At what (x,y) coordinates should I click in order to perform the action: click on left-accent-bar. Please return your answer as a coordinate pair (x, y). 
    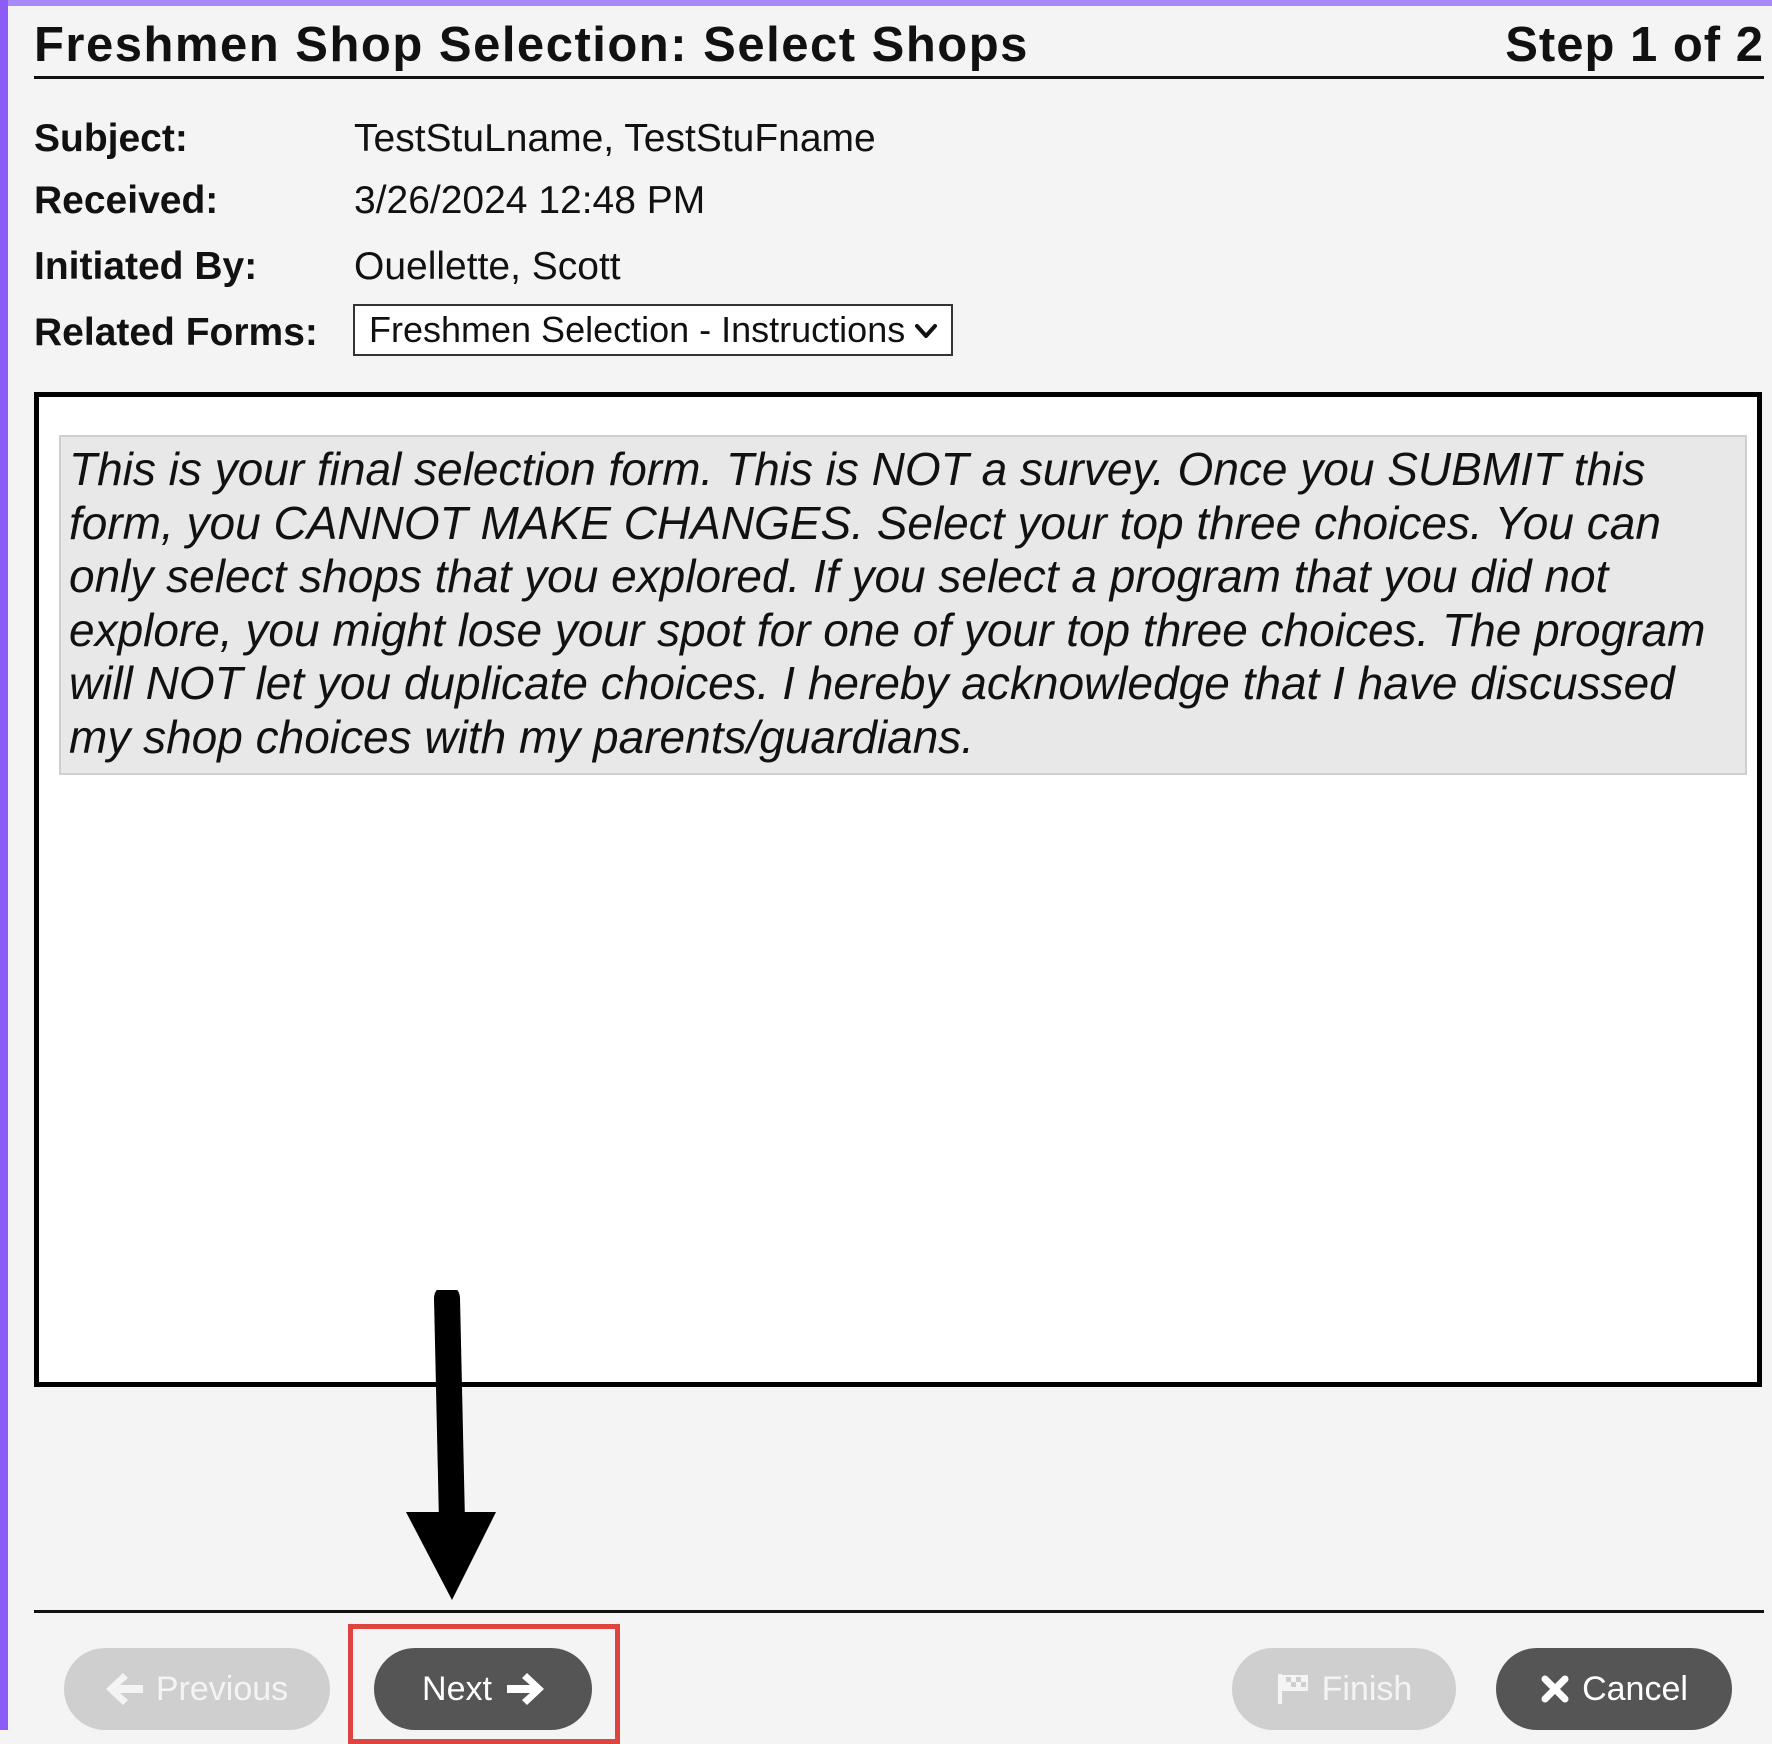
    Looking at the image, I should click on (4, 865).